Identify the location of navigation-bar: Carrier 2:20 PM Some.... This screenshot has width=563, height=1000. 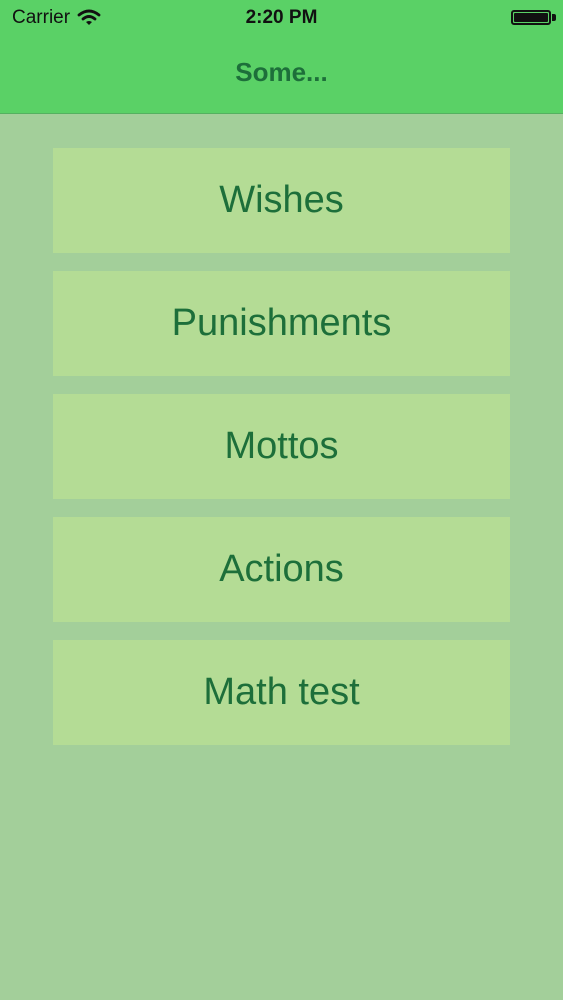
(281, 57).